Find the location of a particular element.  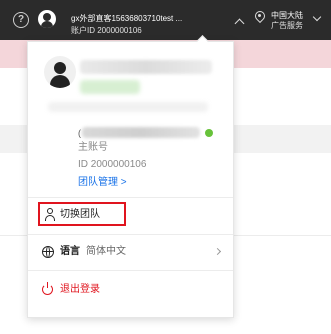

blurred-account is located at coordinates (141, 132).